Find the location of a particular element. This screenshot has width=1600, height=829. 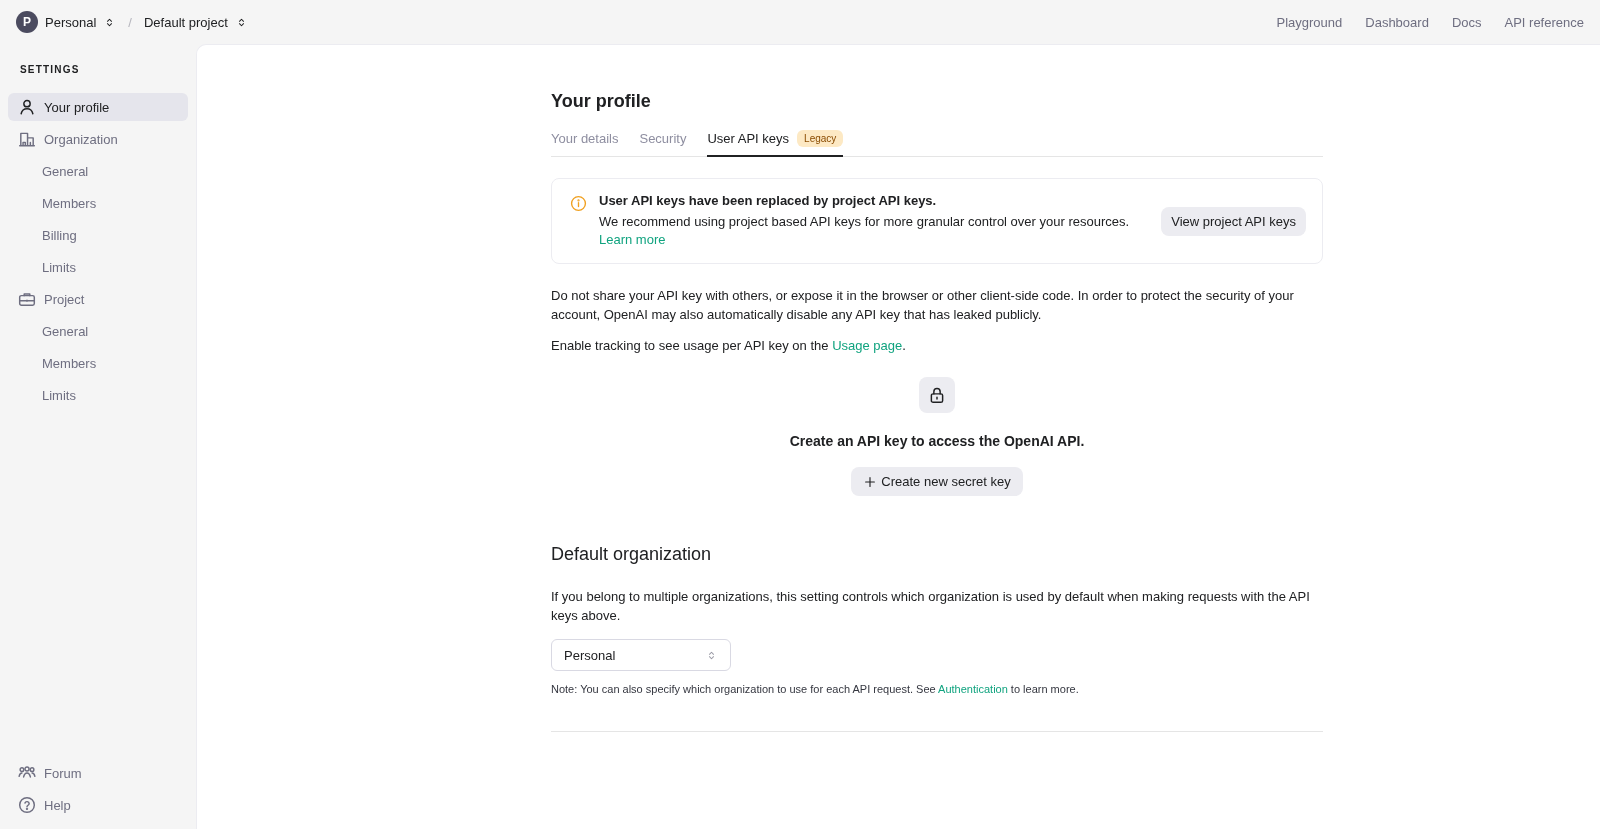

page-title: Your profile is located at coordinates (601, 101).